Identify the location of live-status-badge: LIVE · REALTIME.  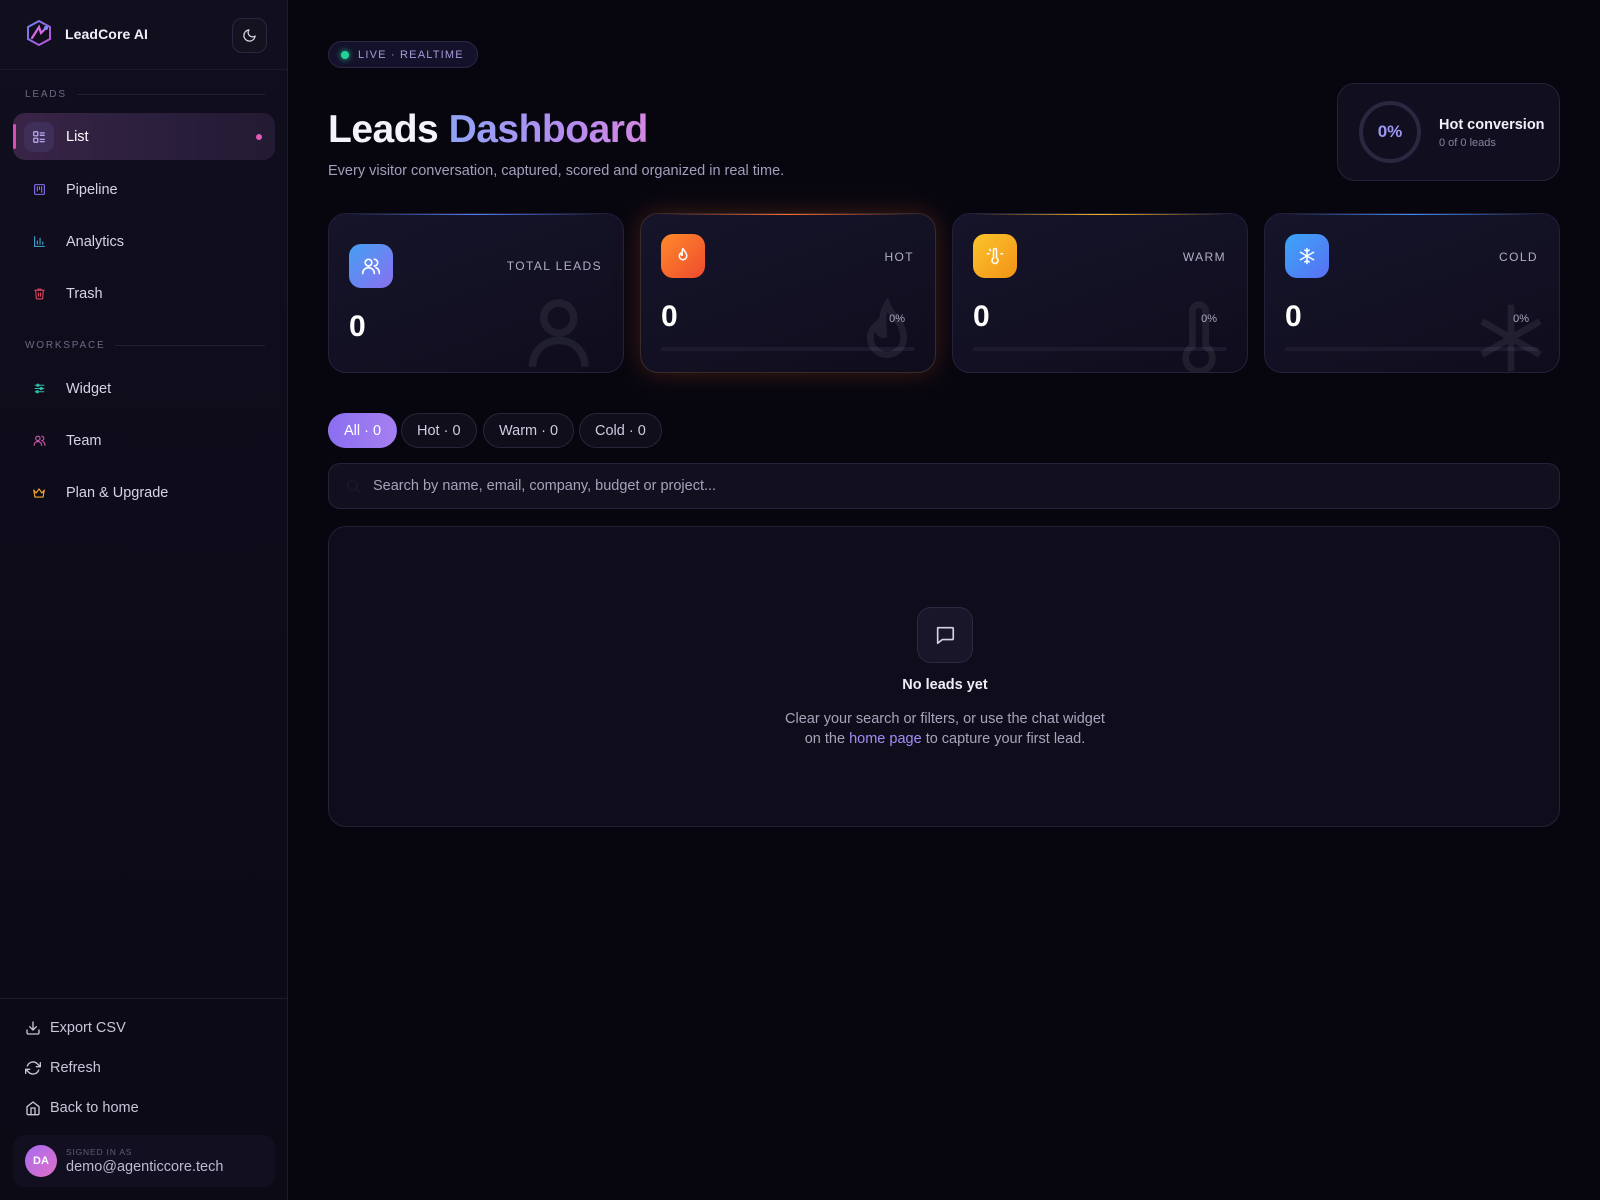
(403, 54).